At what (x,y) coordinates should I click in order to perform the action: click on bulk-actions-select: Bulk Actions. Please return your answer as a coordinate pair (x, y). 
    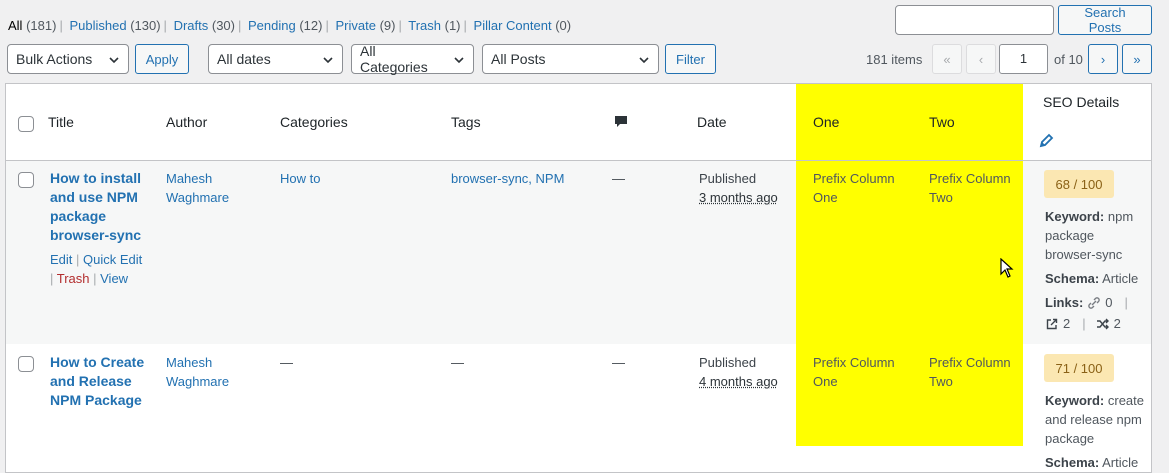
    Looking at the image, I should click on (68, 59).